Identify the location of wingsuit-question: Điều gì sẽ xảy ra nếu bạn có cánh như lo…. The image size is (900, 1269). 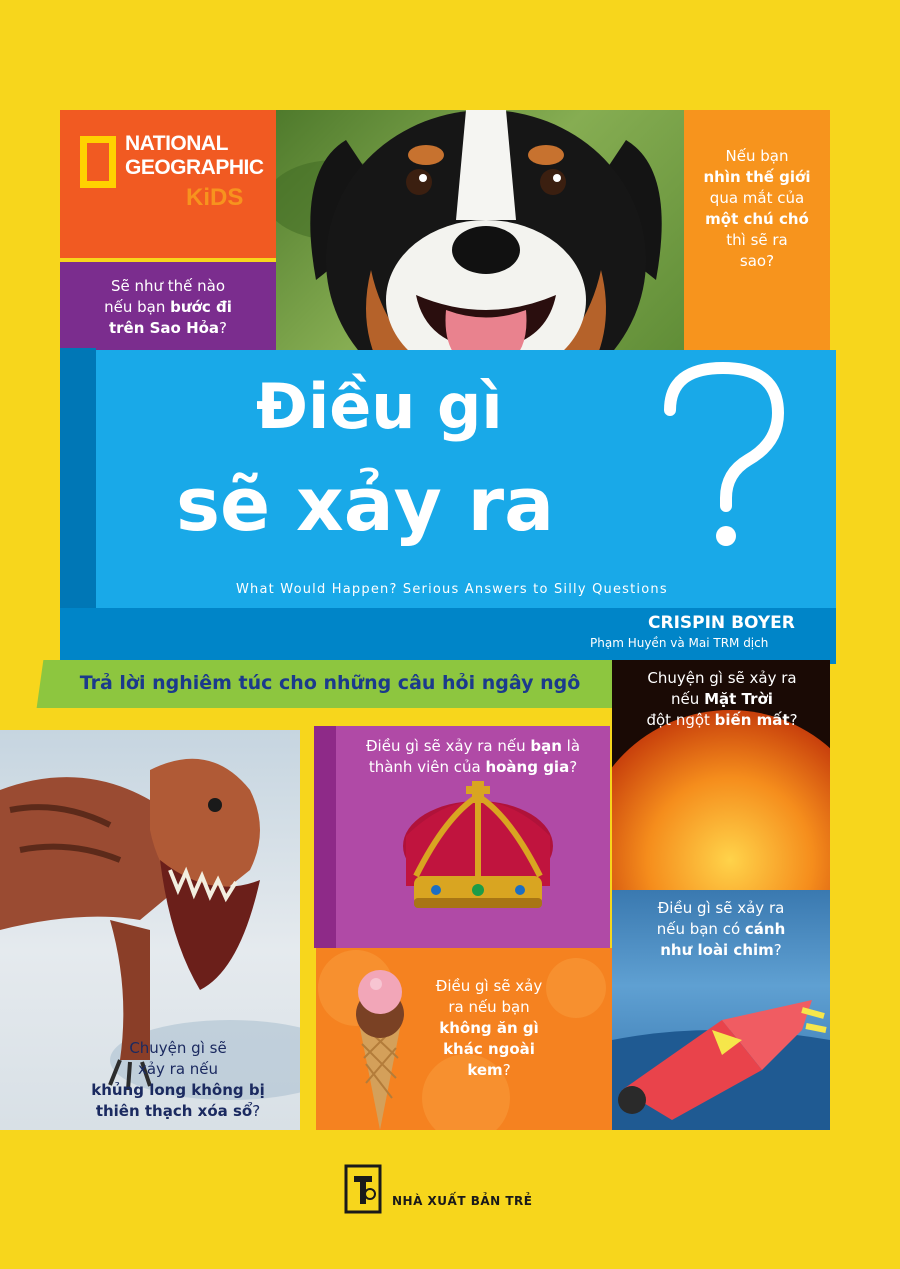
(721, 929).